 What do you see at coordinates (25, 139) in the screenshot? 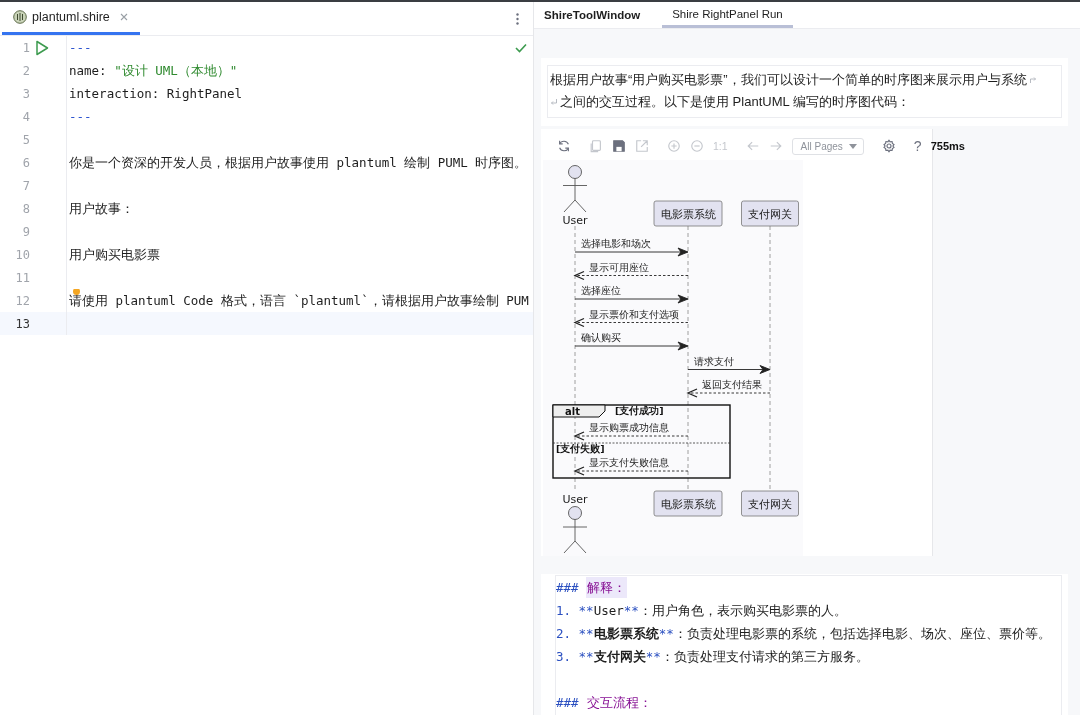
I see `line-number: 5` at bounding box center [25, 139].